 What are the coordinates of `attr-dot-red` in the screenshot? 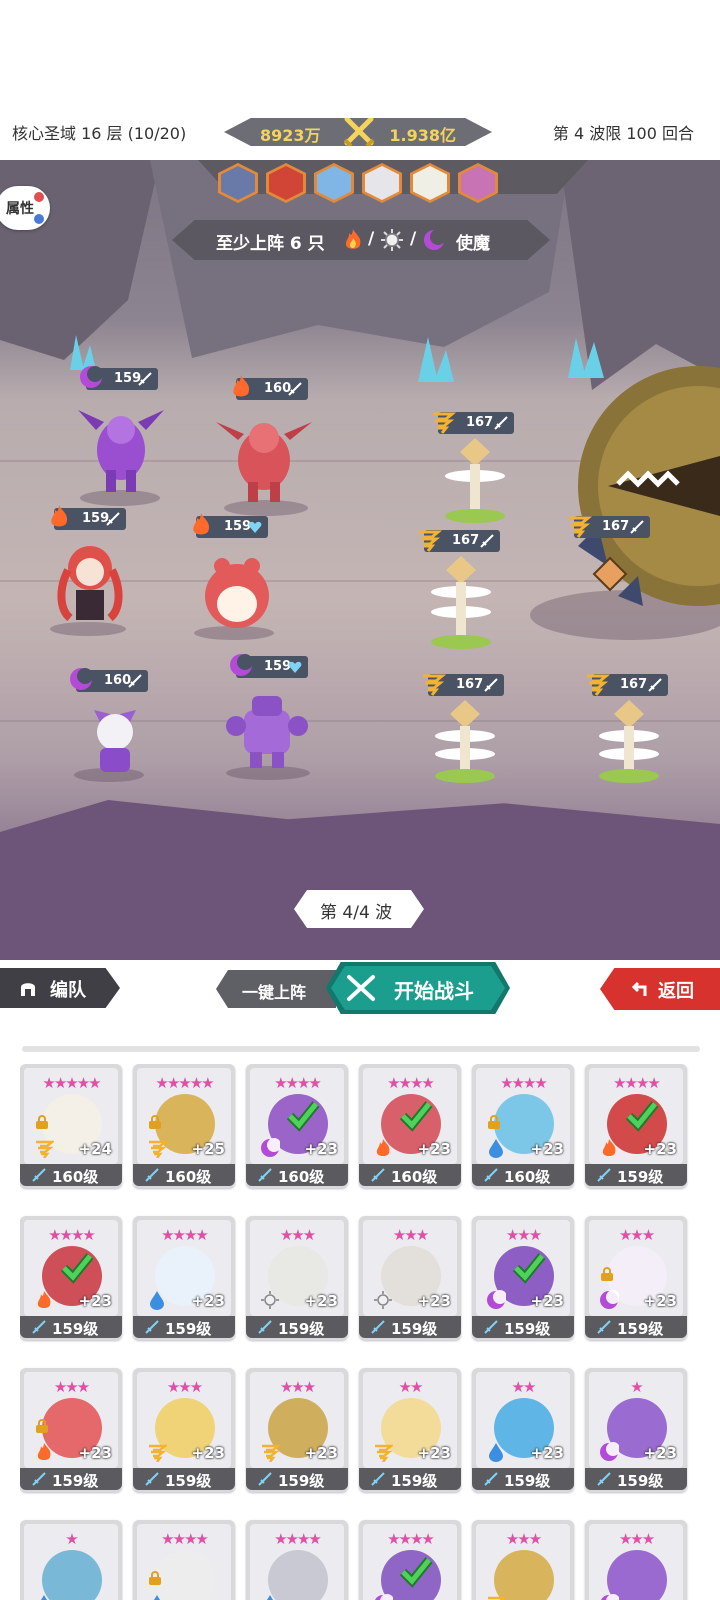 It's located at (39, 197).